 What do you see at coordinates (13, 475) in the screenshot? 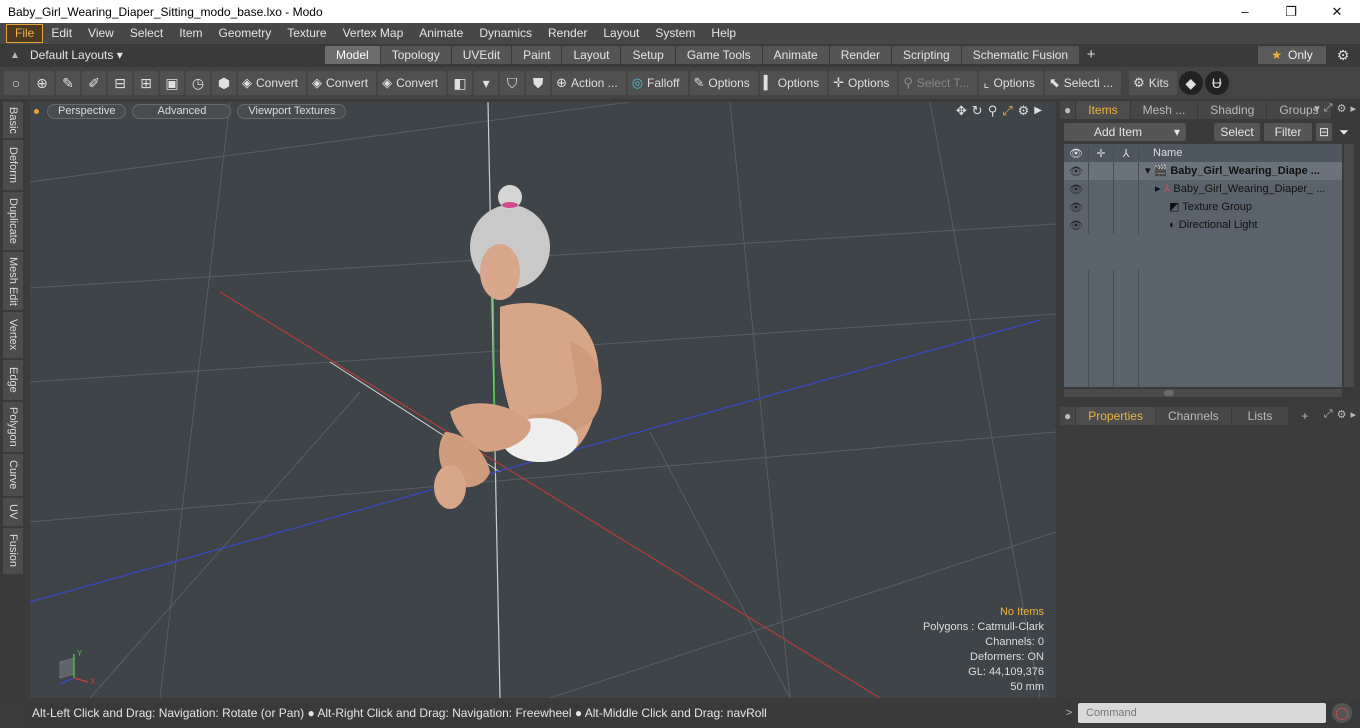
I see `tab-curve: Curve` at bounding box center [13, 475].